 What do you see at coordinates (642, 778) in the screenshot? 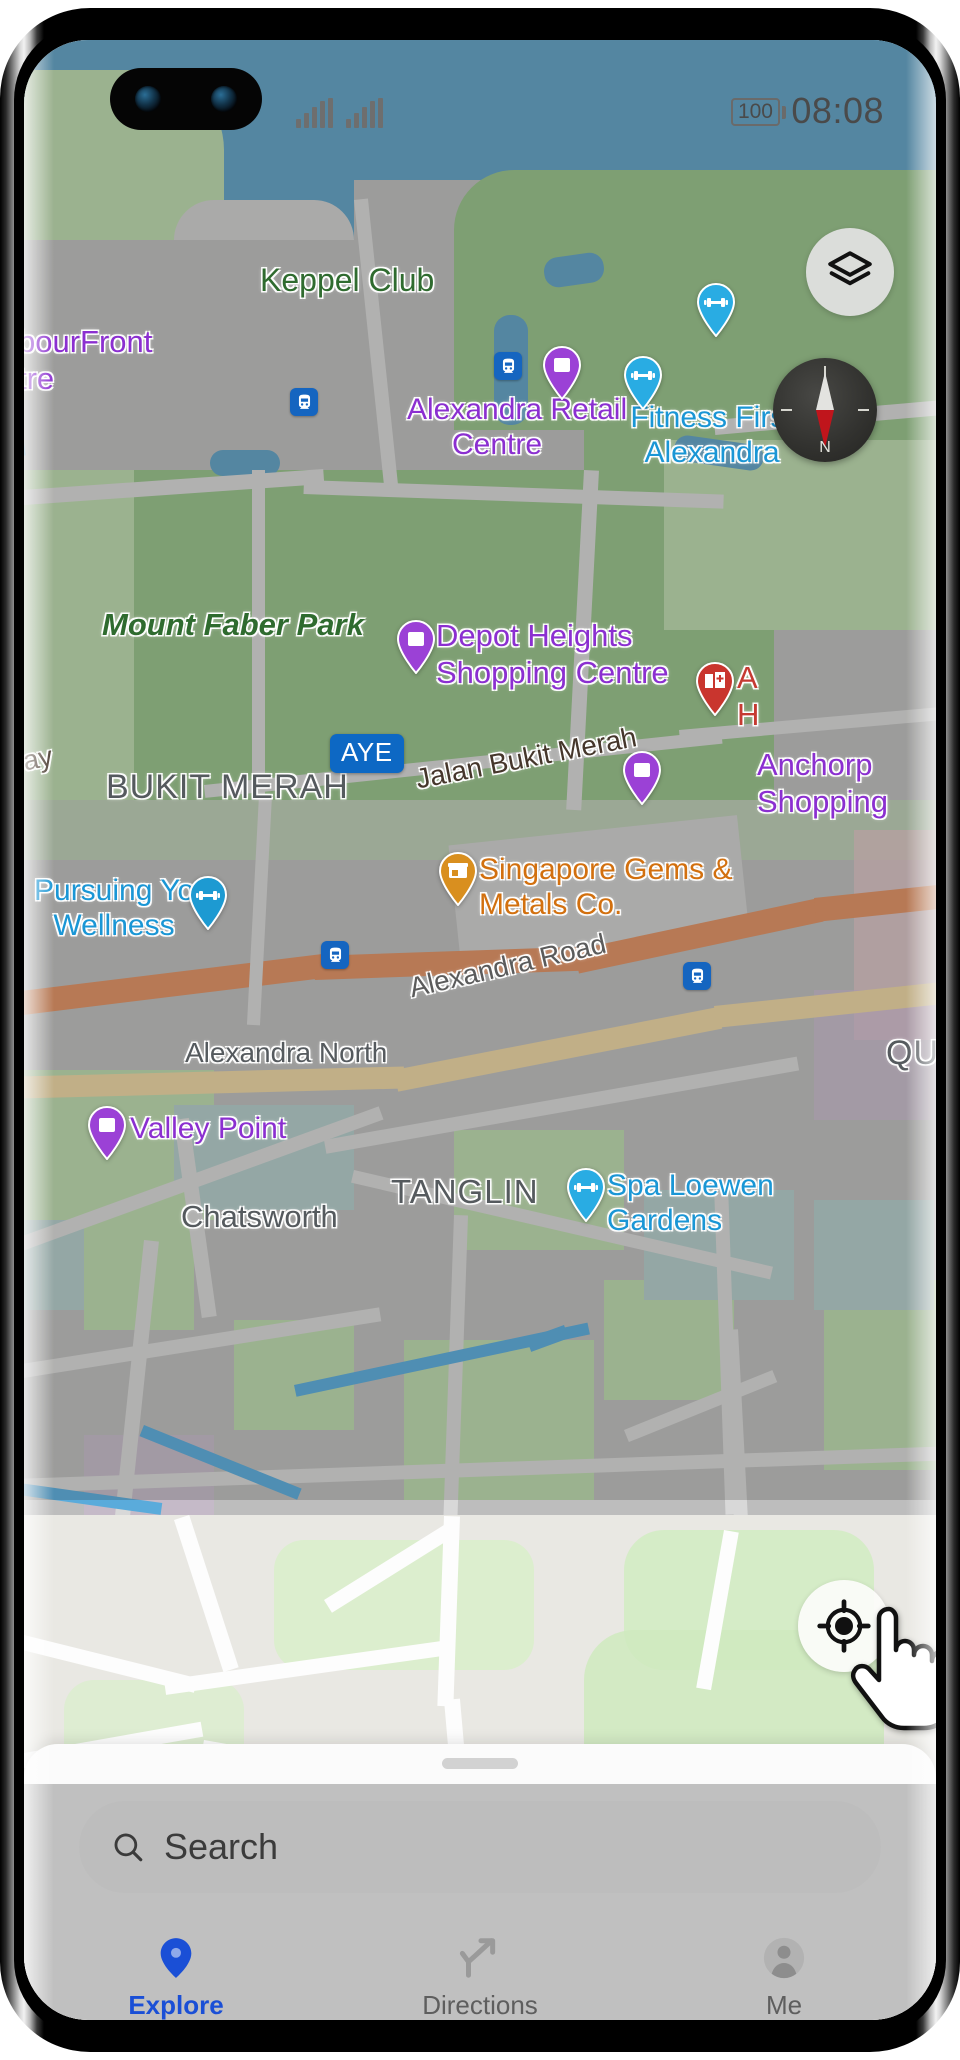
I see `pin-anchorpoint` at bounding box center [642, 778].